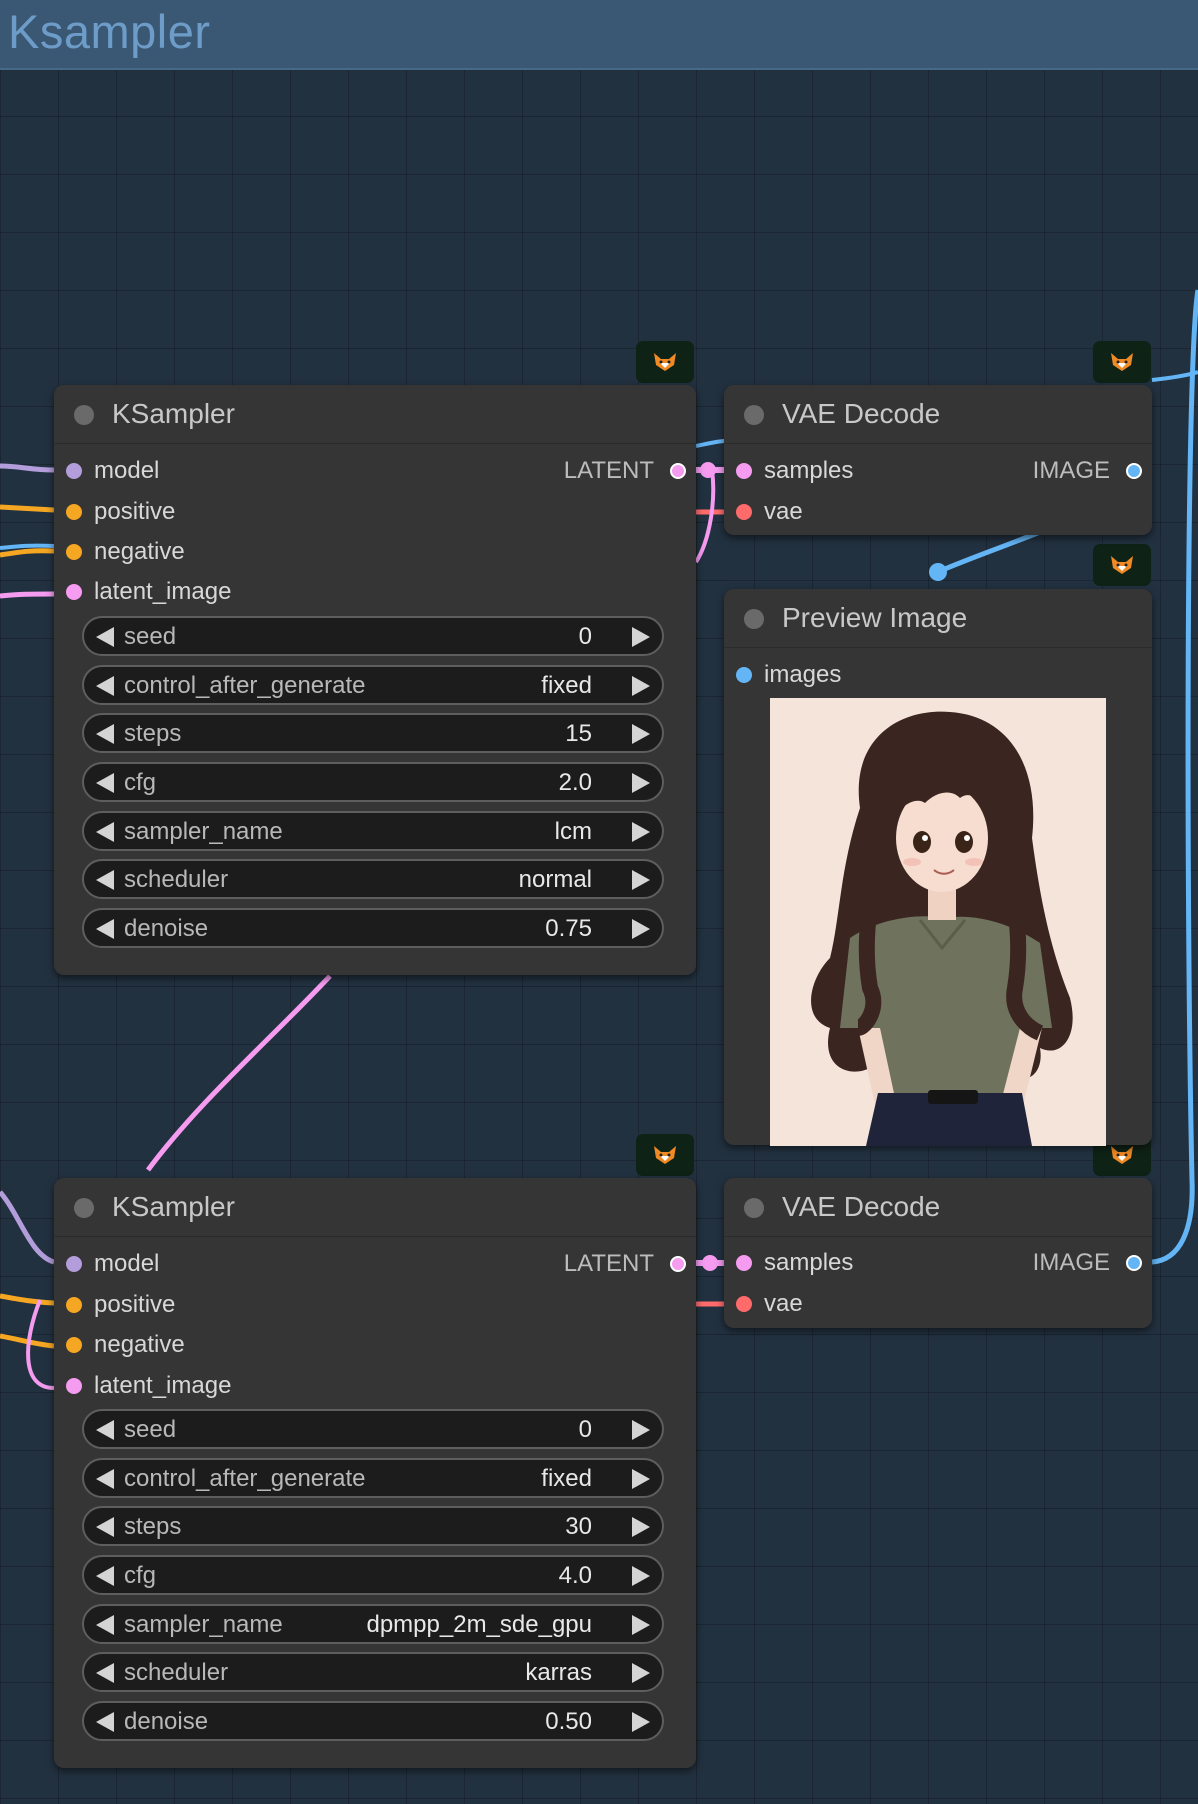 The width and height of the screenshot is (1198, 1804). What do you see at coordinates (1071, 470) in the screenshot?
I see `output-image-label: IMAGE` at bounding box center [1071, 470].